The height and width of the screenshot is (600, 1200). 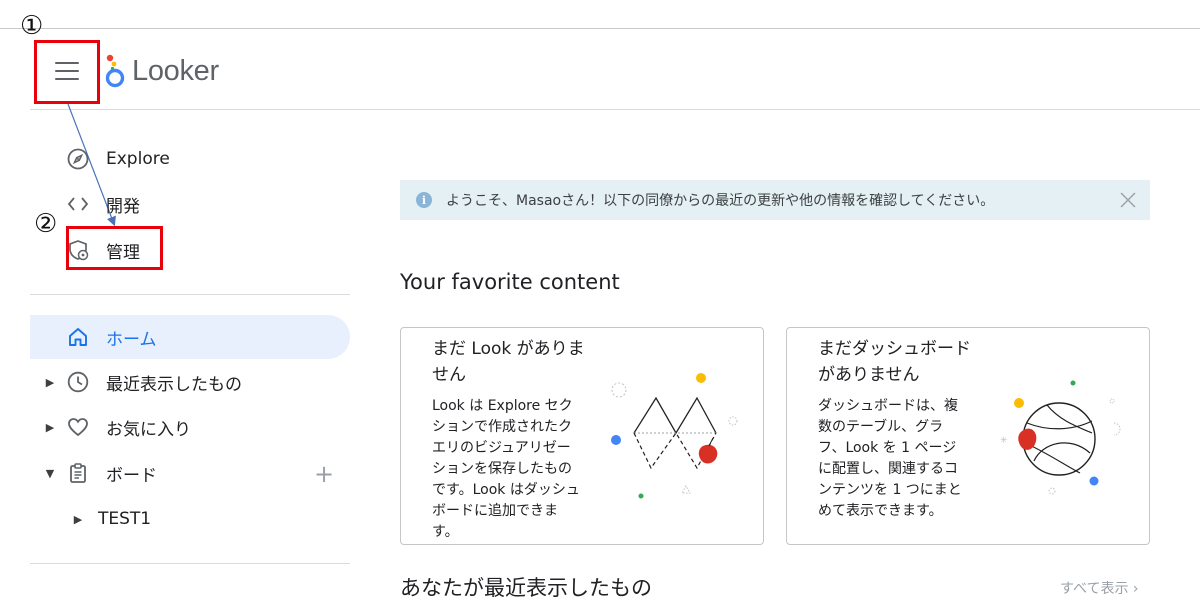 What do you see at coordinates (148, 429) in the screenshot?
I see `nav-label: お気に入り` at bounding box center [148, 429].